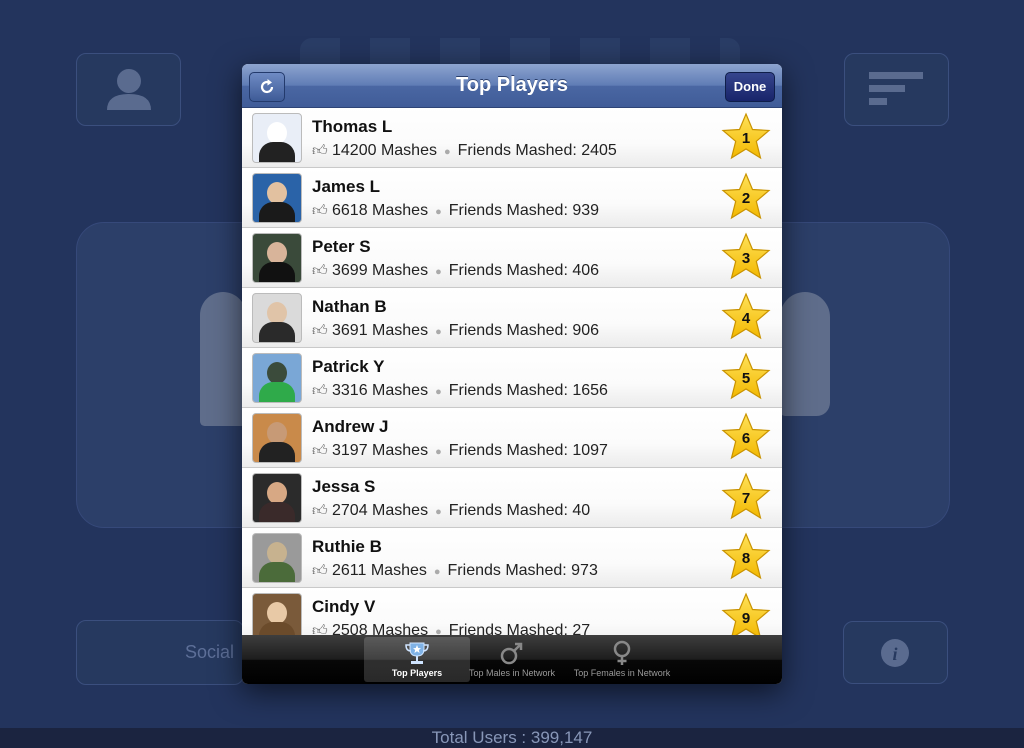  I want to click on rank-number: 6, so click(746, 438).